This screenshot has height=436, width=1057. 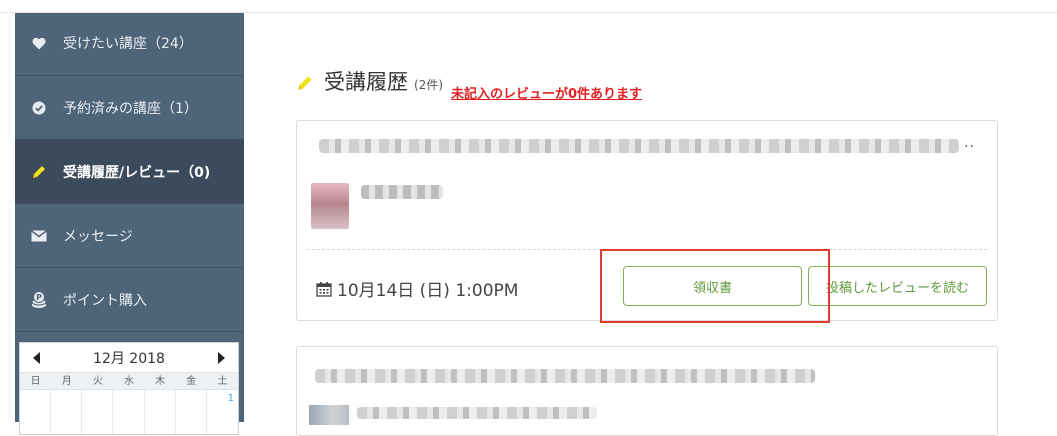 What do you see at coordinates (160, 381) in the screenshot?
I see `weekday-label: 木` at bounding box center [160, 381].